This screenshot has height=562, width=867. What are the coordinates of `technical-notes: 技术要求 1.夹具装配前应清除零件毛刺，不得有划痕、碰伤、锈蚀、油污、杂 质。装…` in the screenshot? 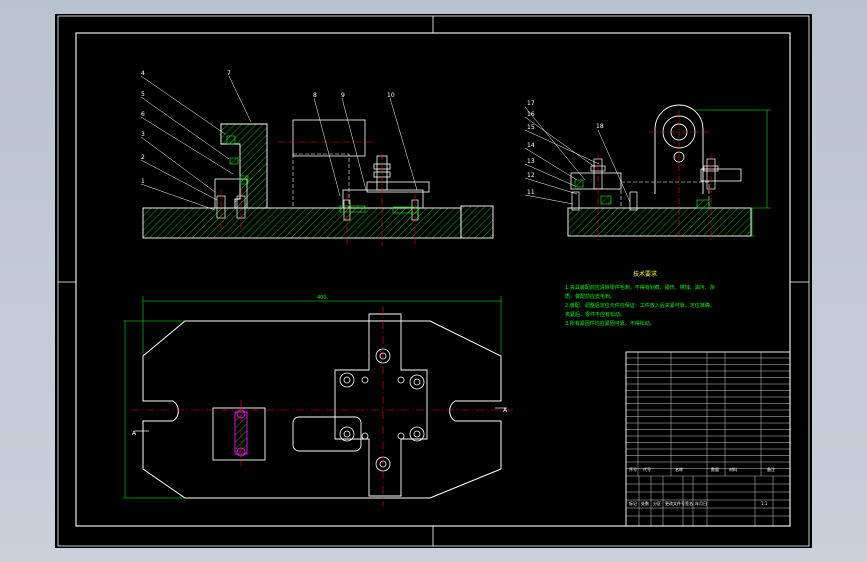 It's located at (640, 298).